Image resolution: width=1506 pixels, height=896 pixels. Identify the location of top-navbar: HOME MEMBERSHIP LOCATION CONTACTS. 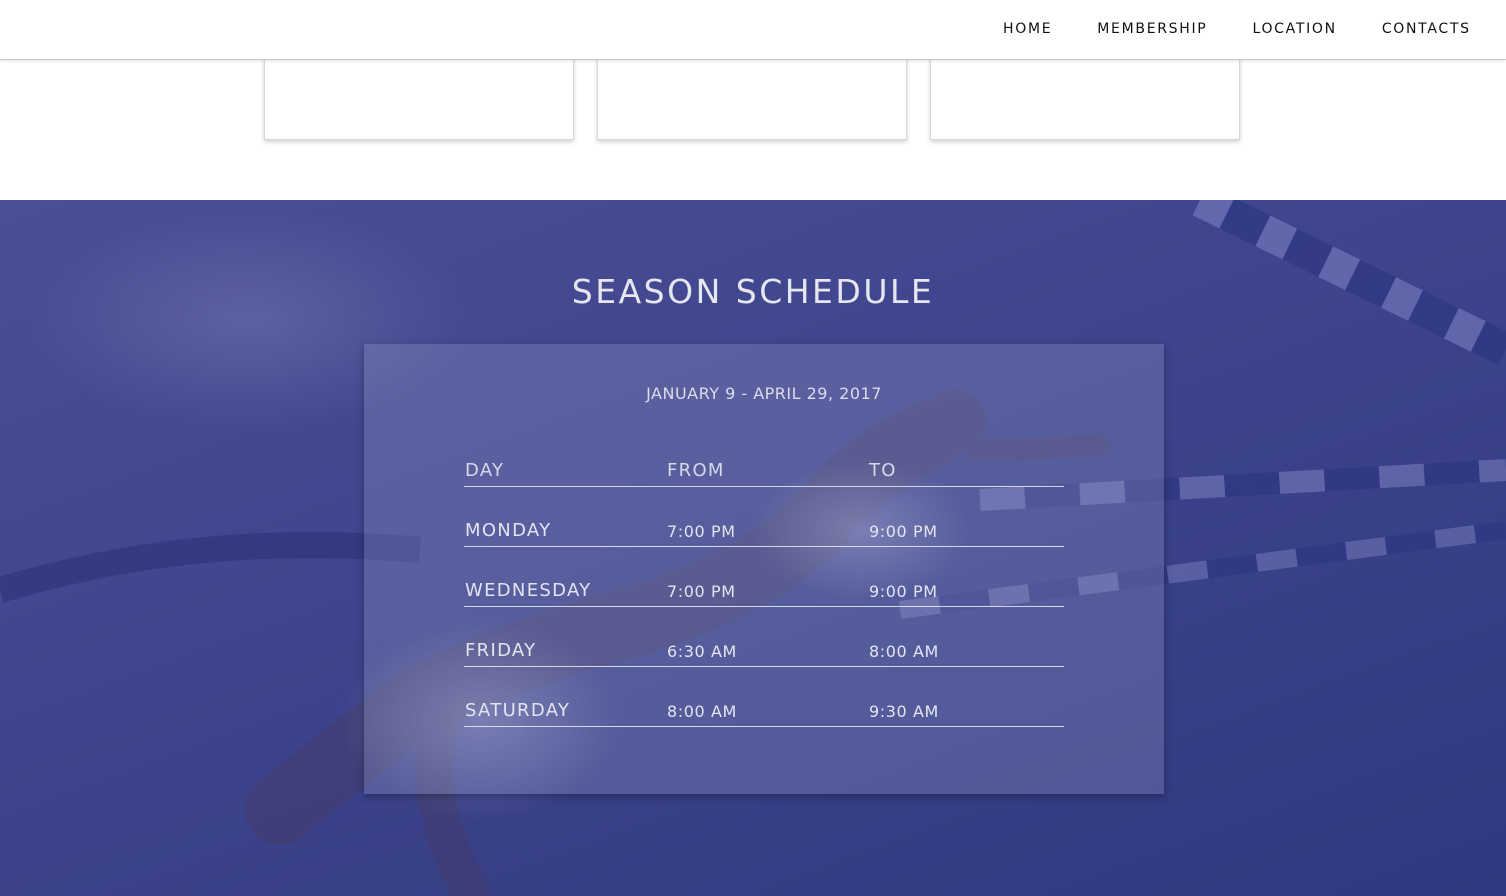
(753, 30).